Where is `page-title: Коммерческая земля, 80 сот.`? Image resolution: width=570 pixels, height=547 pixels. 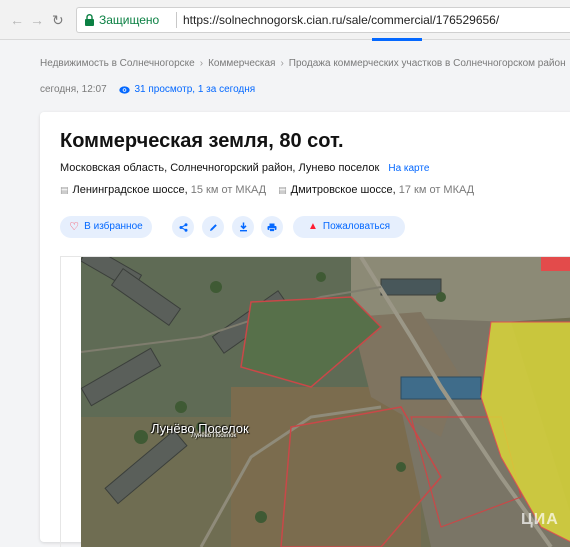
page-title: Коммерческая земля, 80 сот. is located at coordinates (202, 141).